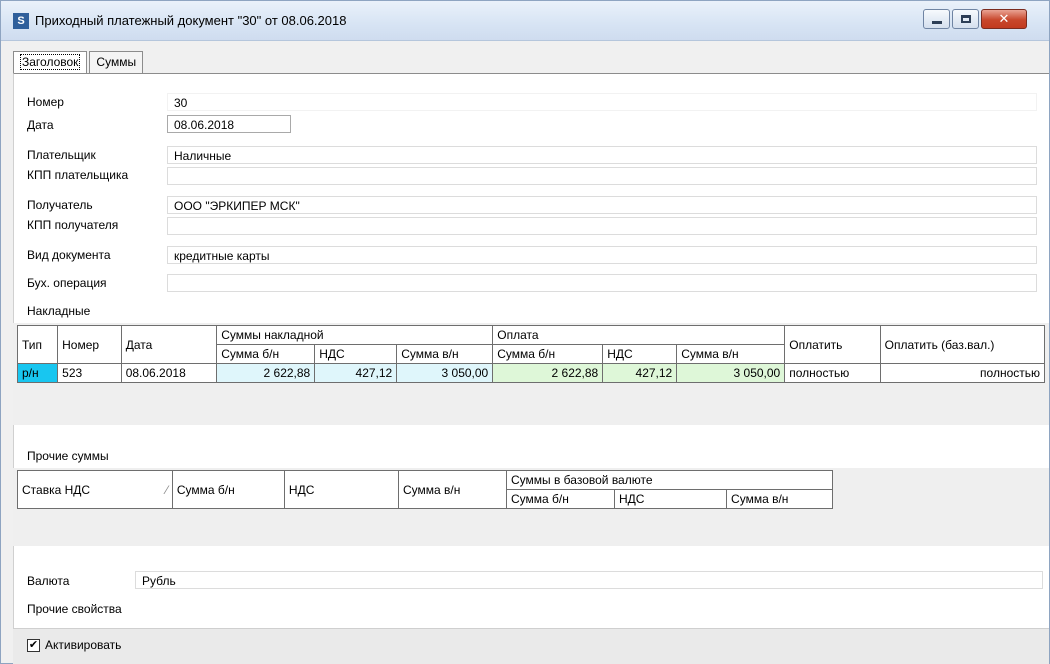 The height and width of the screenshot is (664, 1050). I want to click on bottom-panel, so click(531, 646).